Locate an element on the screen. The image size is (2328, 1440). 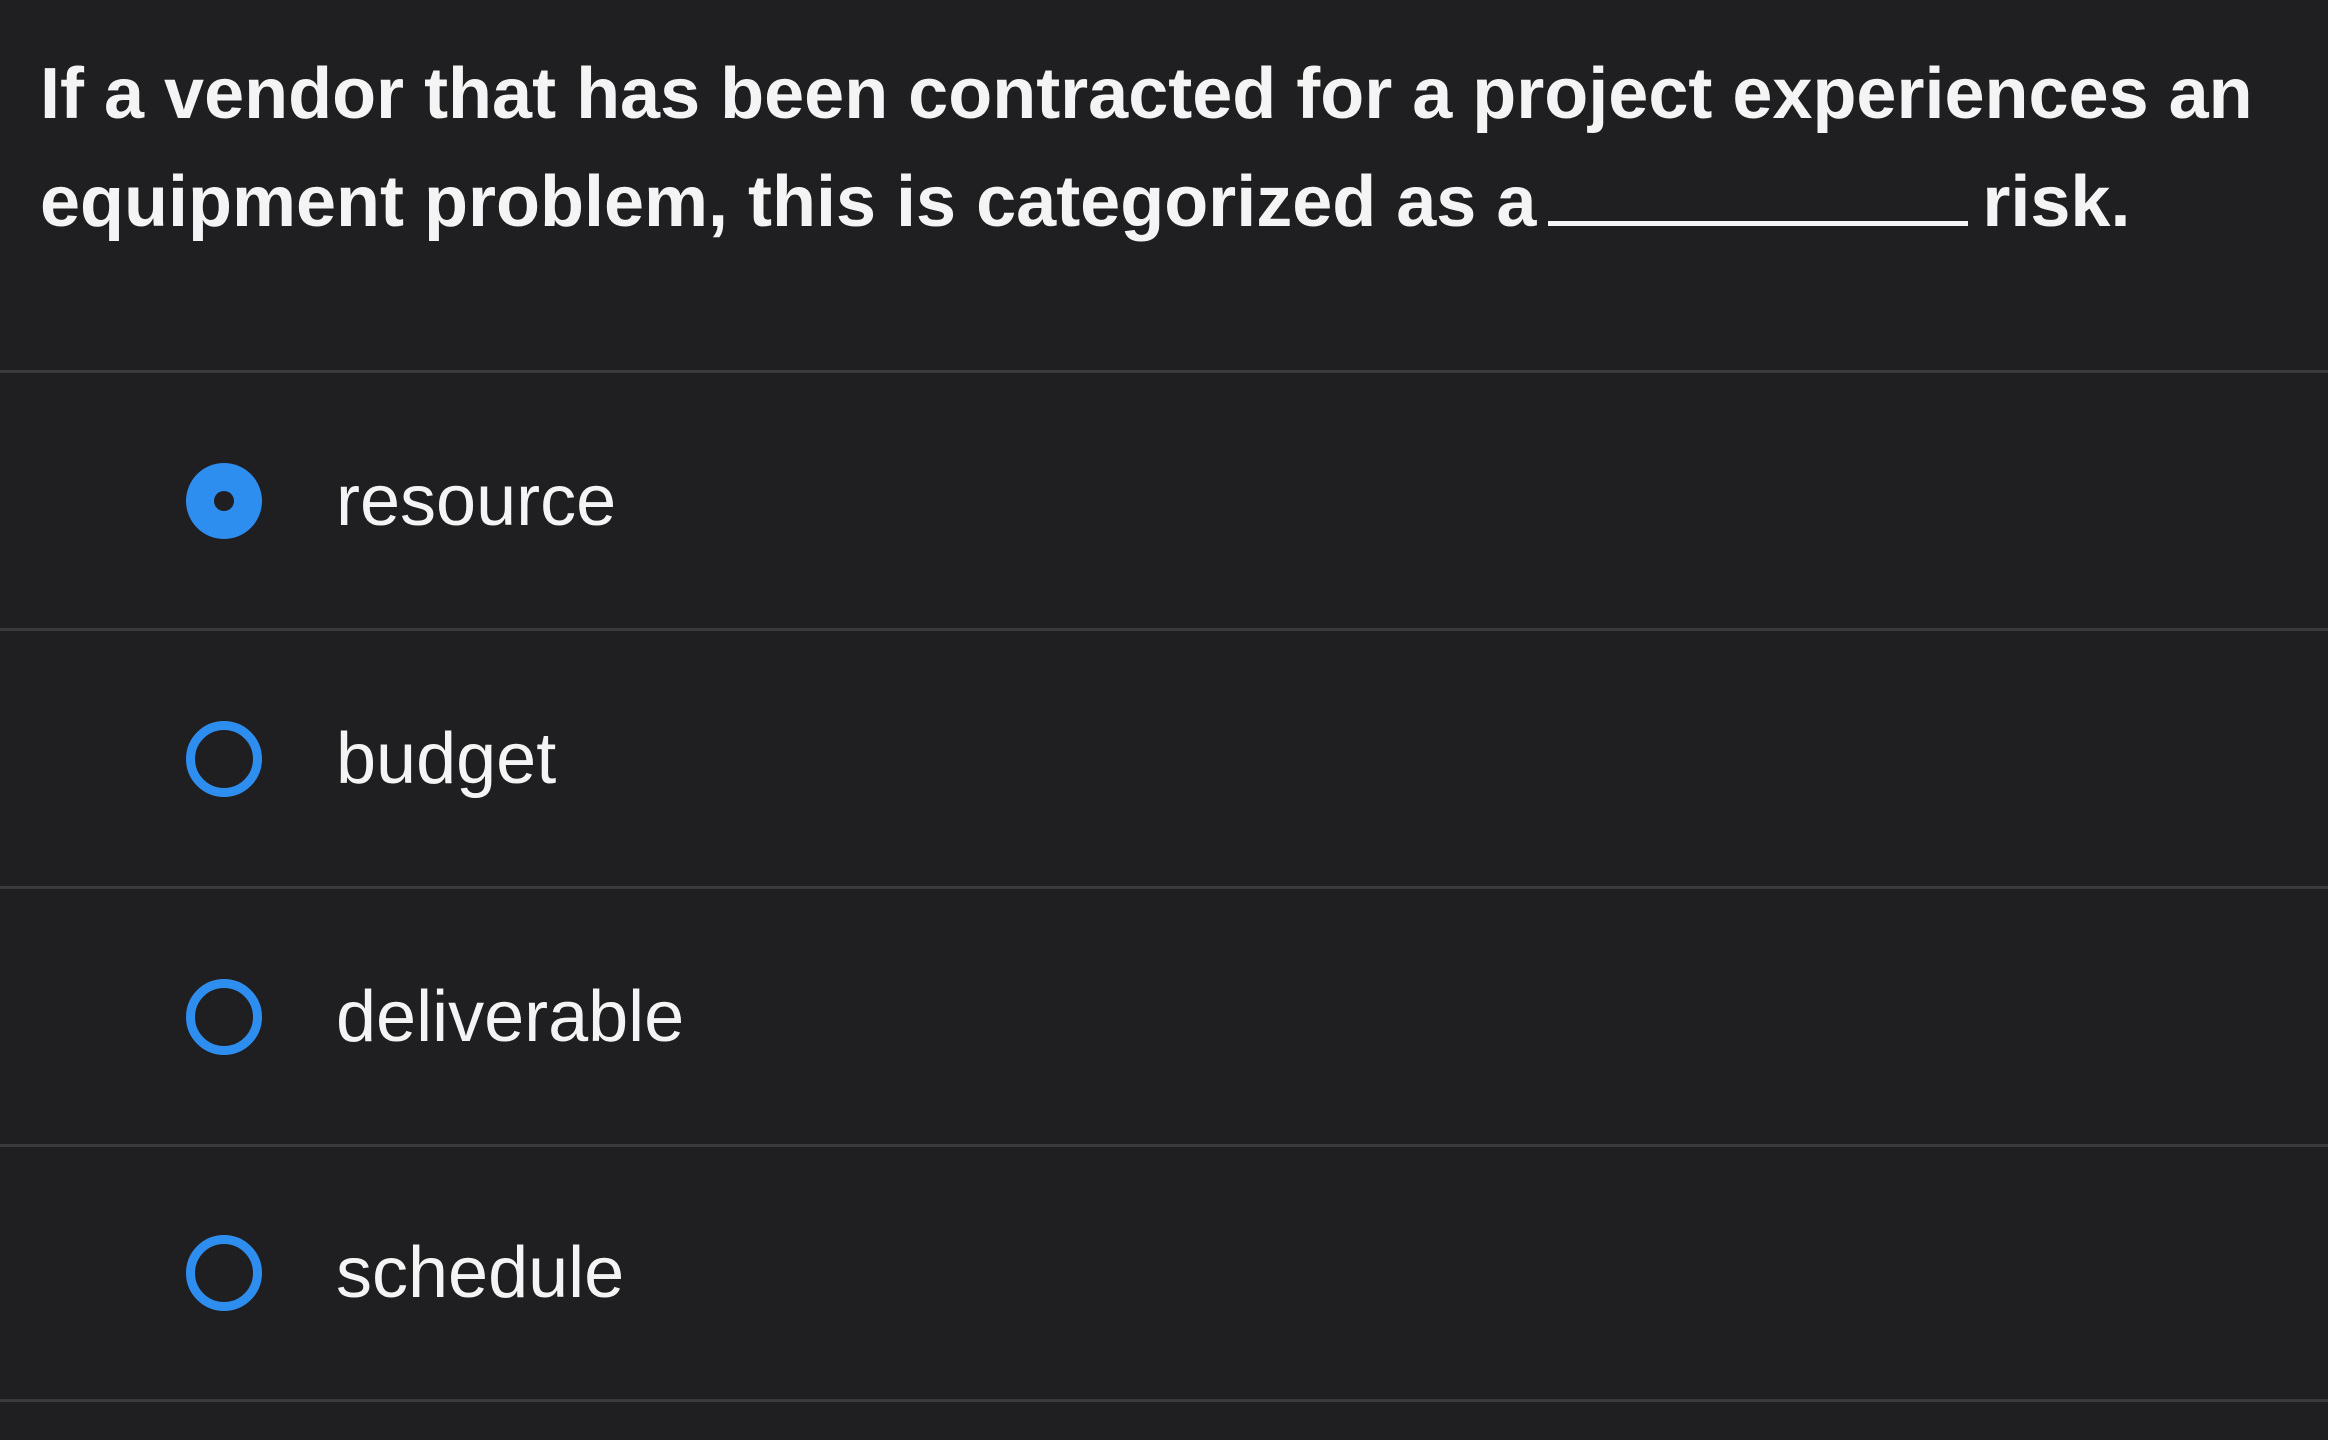
radio-dot-icon is located at coordinates (224, 500).